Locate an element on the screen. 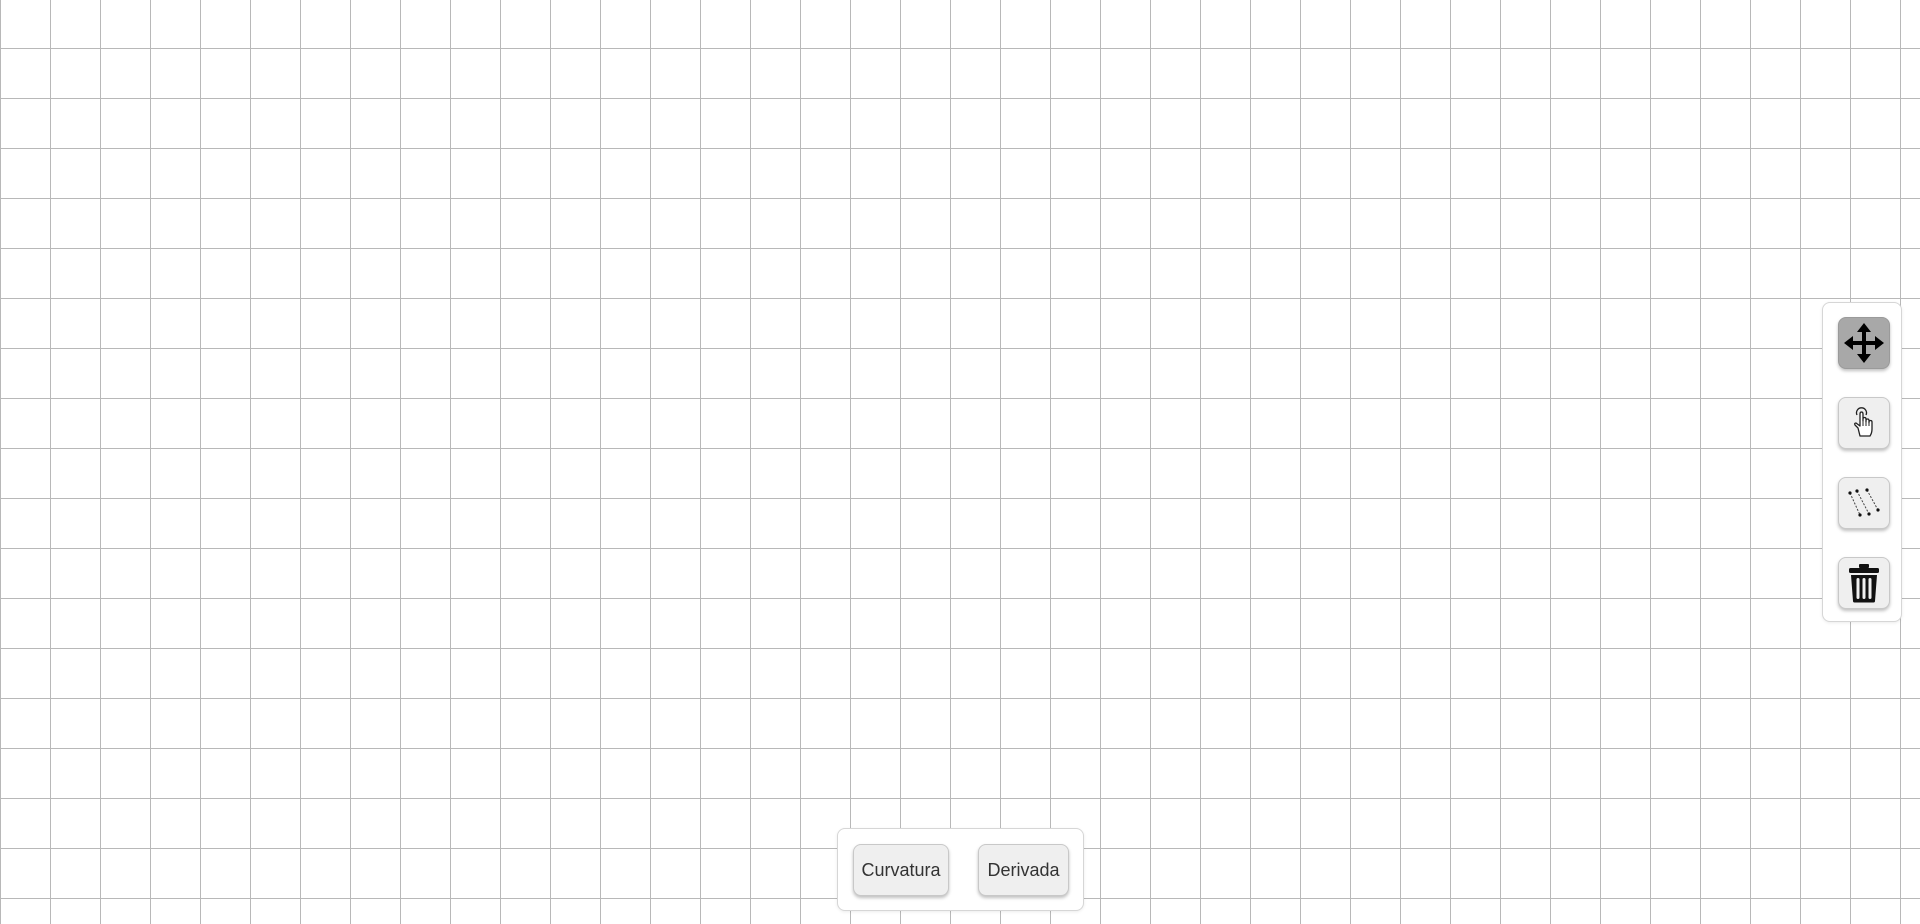 This screenshot has height=924, width=1920. derivada-button: Derivada is located at coordinates (1023, 870).